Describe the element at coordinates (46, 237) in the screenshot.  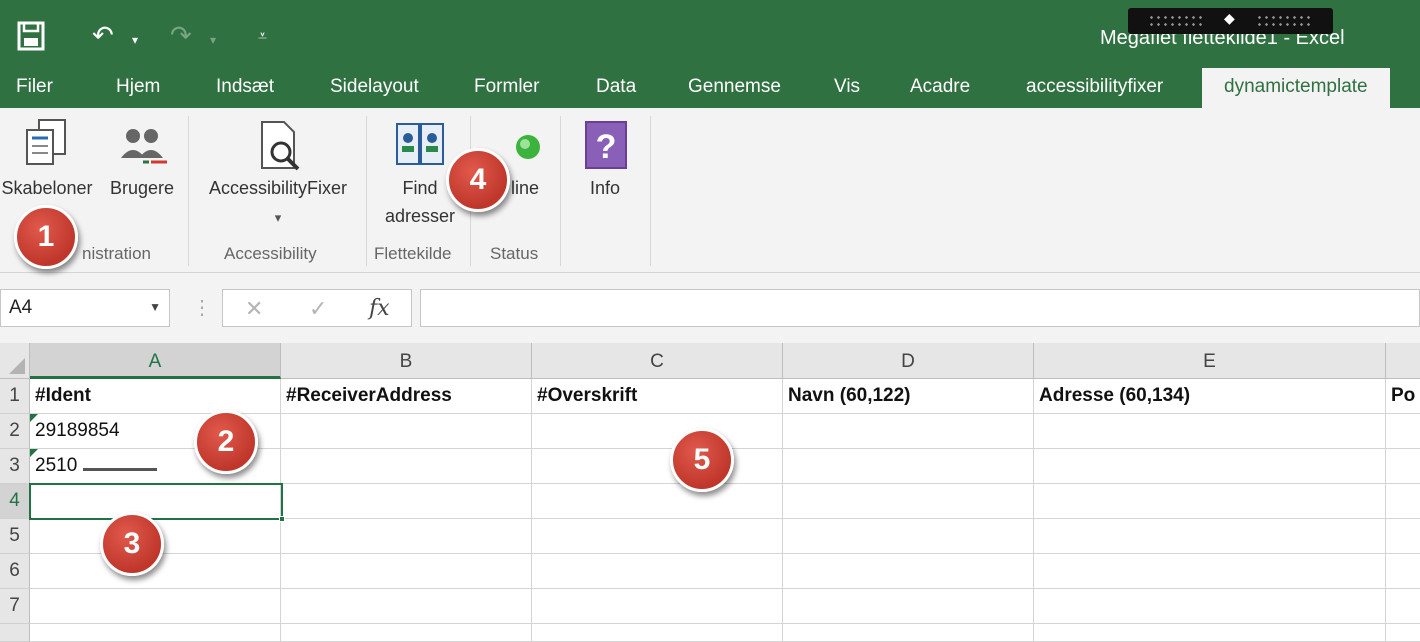
I see `callout-1: 1` at that location.